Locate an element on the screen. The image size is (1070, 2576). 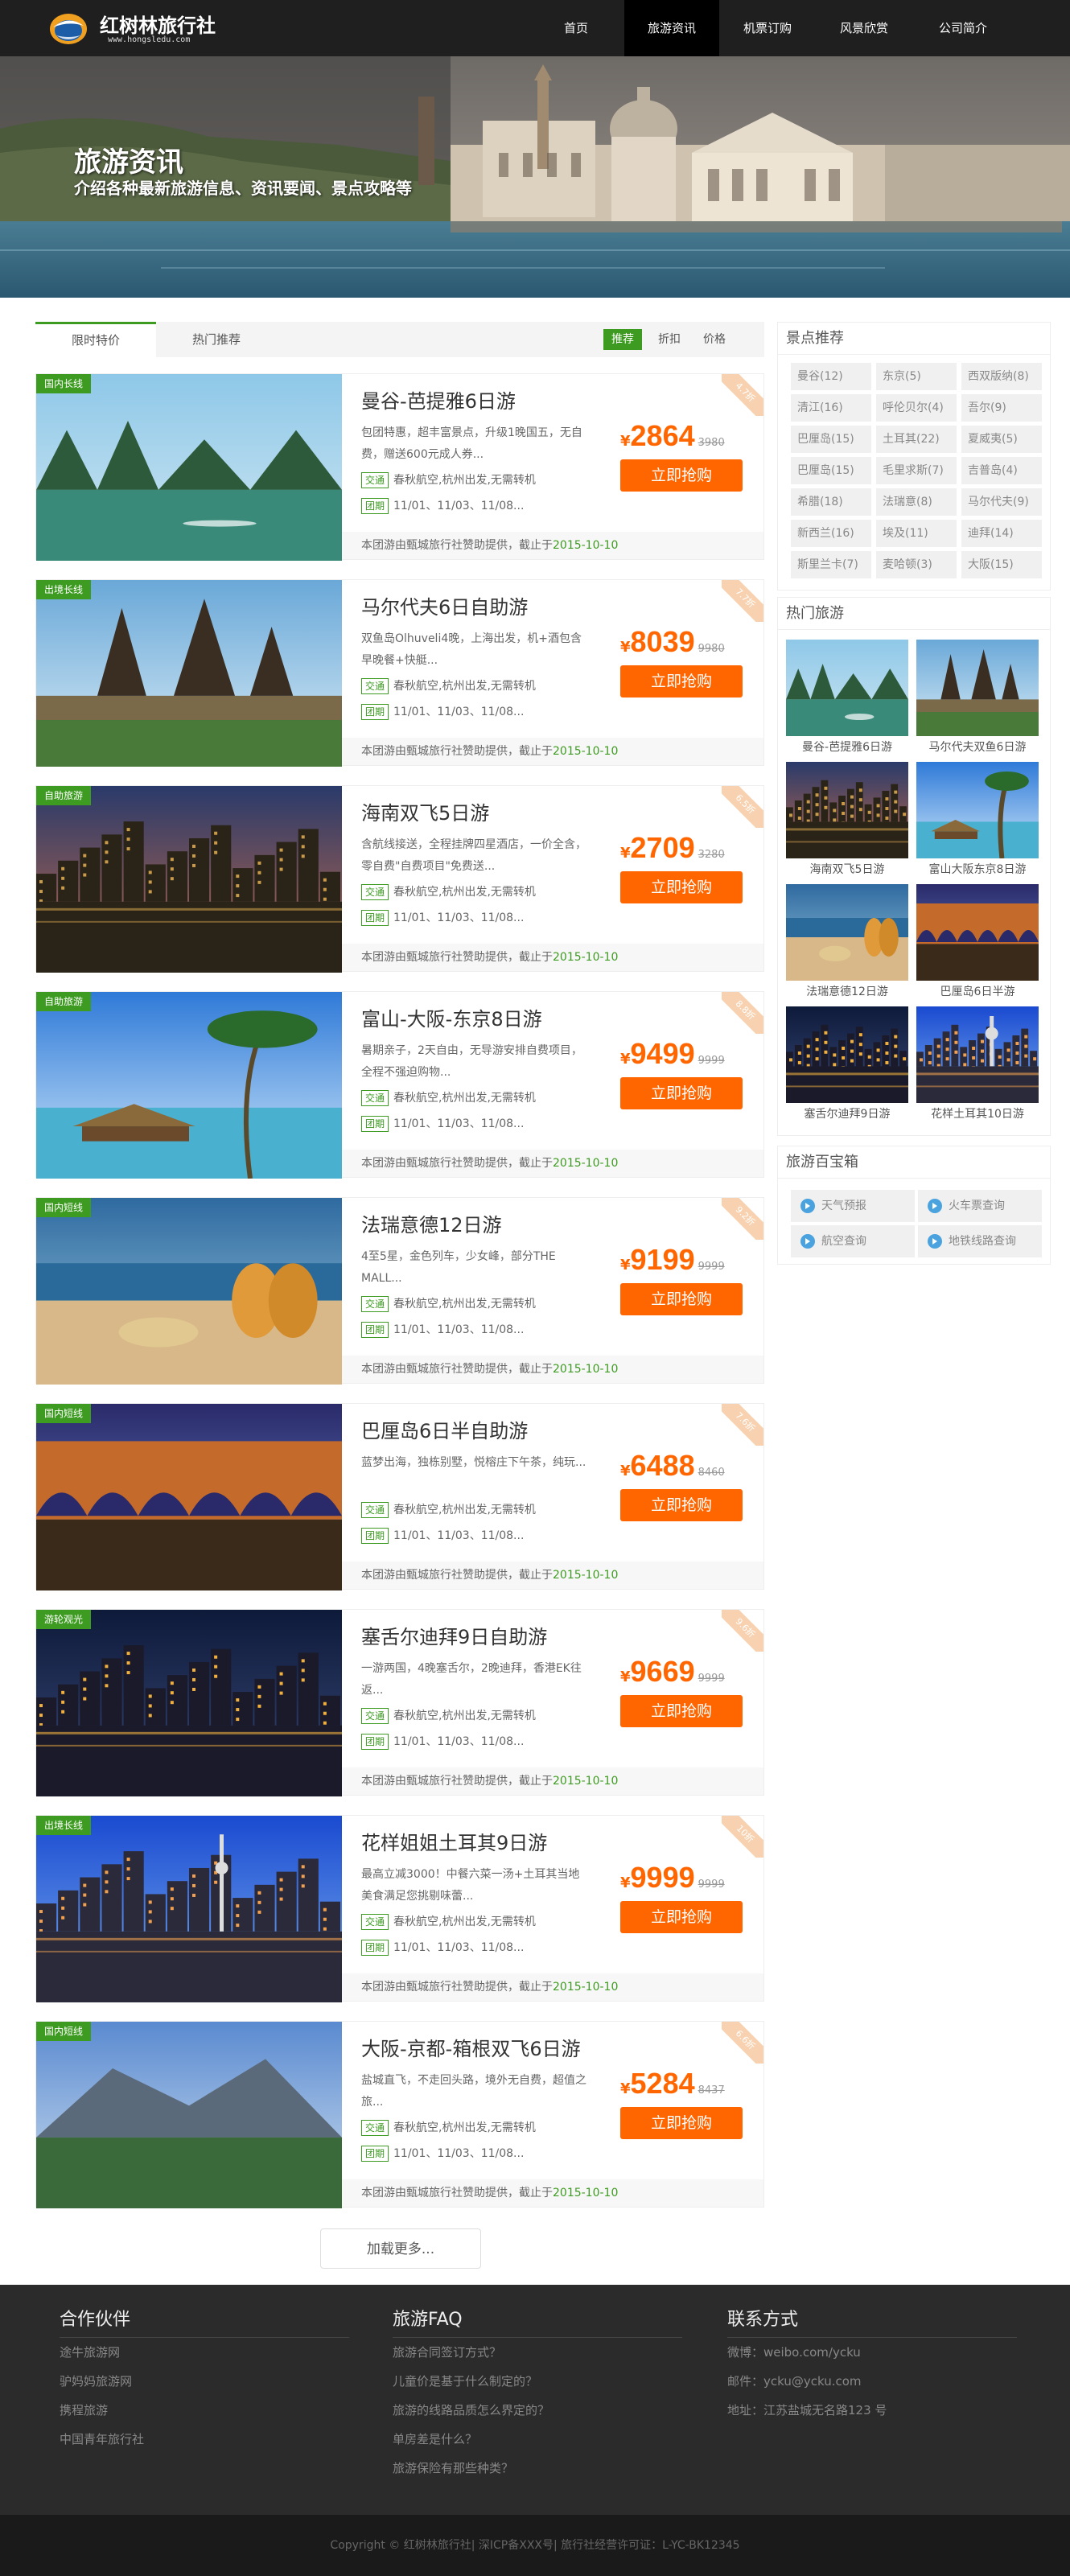
spot-tag: 呼伦贝尔(4) is located at coordinates (916, 408).